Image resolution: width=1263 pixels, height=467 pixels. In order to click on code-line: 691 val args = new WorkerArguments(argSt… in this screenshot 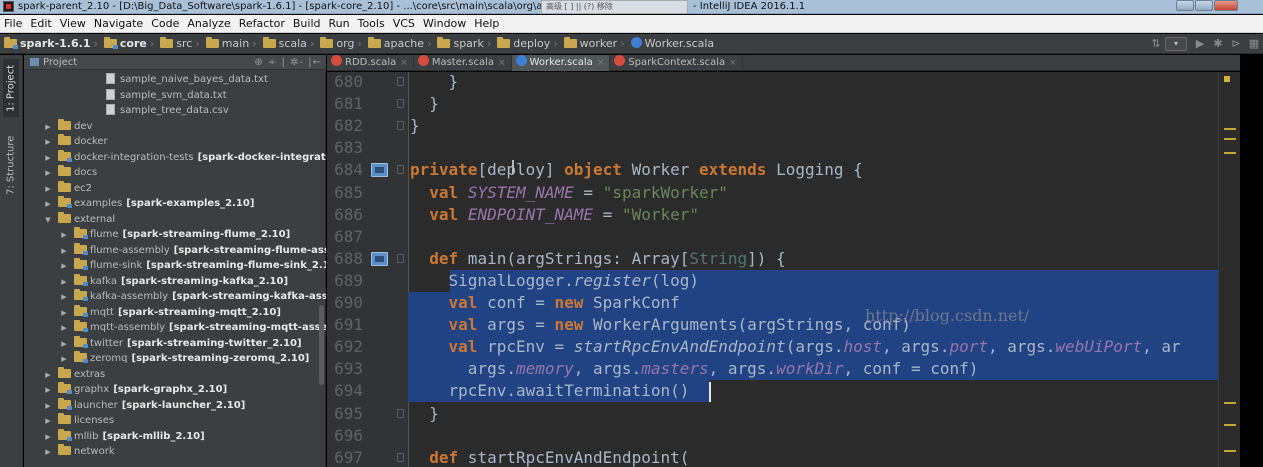, I will do `click(783, 325)`.